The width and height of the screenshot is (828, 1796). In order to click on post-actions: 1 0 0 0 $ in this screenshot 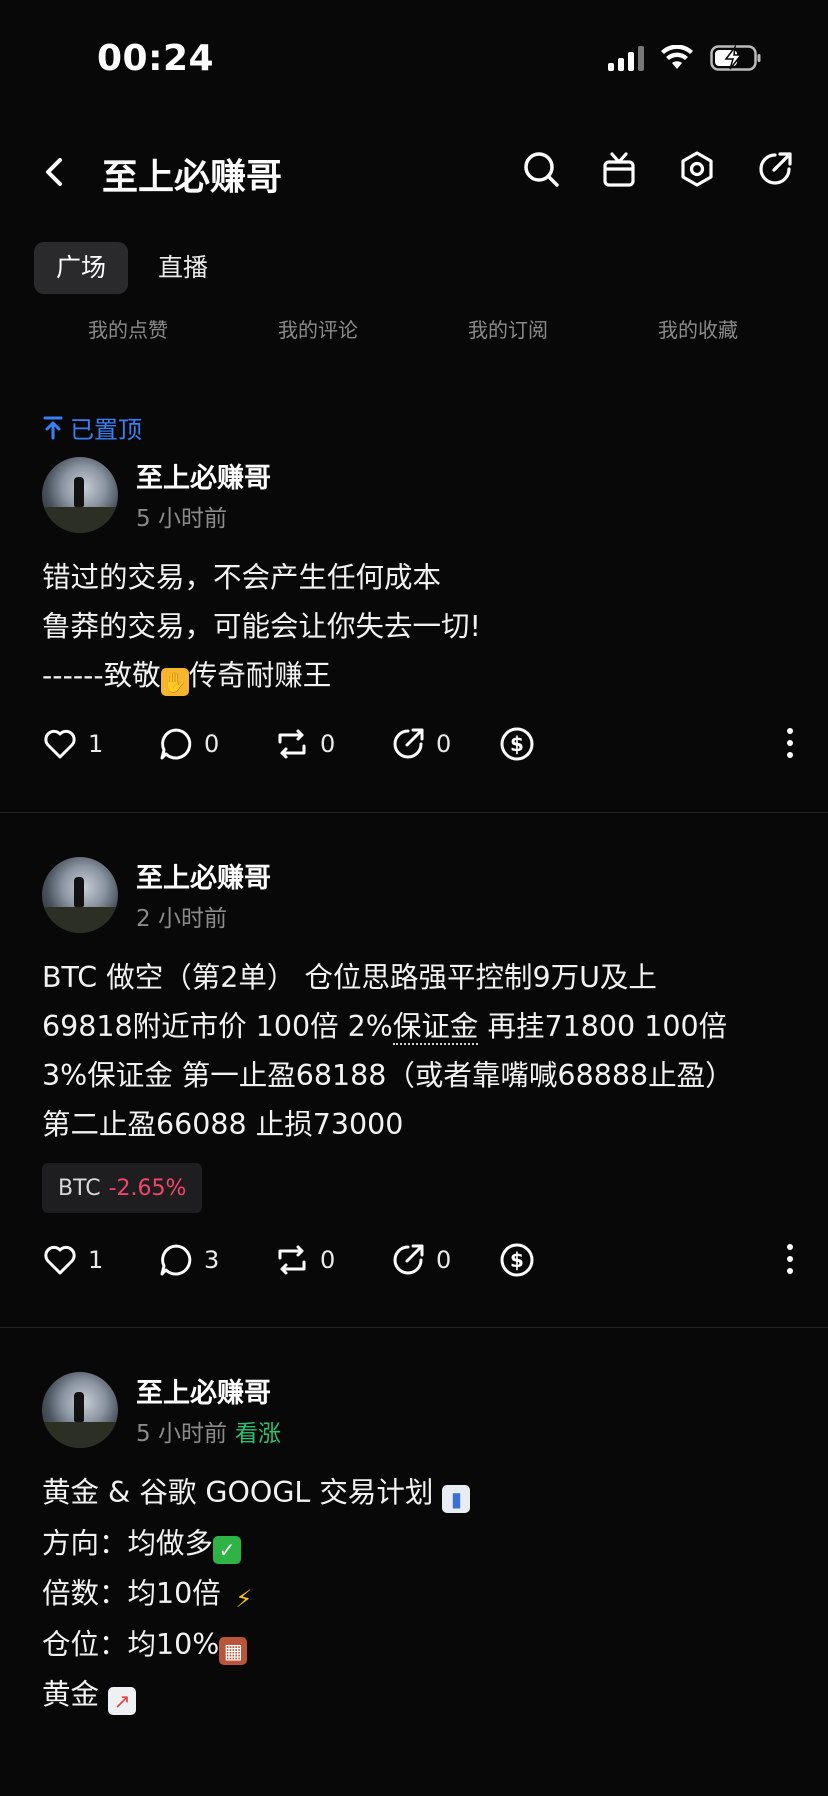, I will do `click(418, 746)`.